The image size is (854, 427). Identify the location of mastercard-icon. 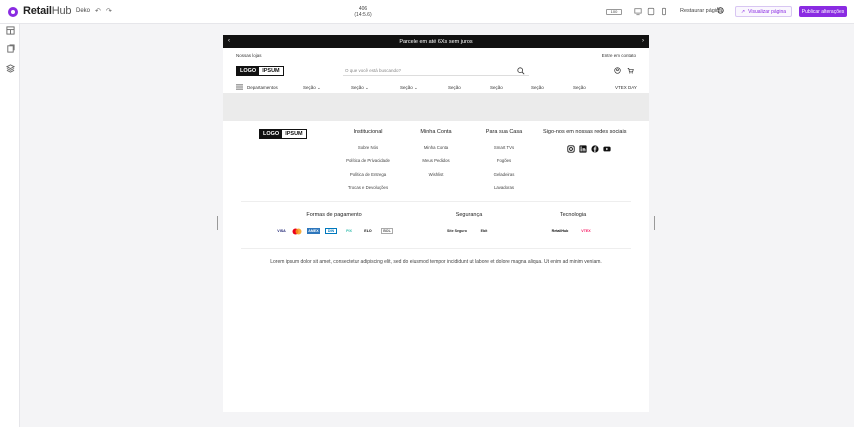
(297, 231).